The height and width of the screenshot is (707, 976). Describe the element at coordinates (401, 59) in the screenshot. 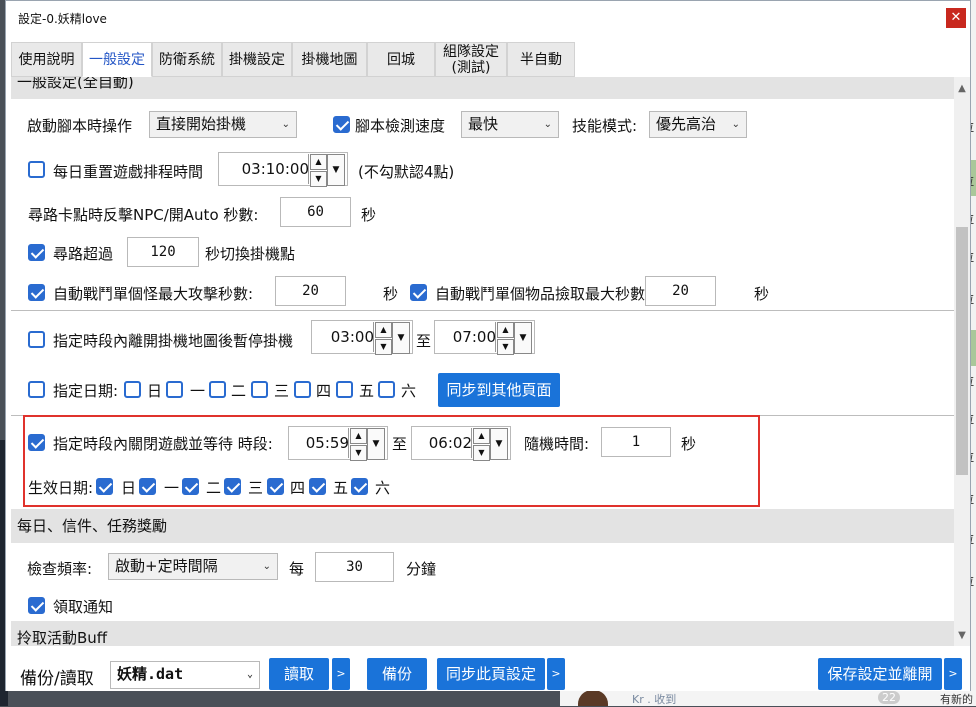

I see `tab-return-town: 回城` at that location.